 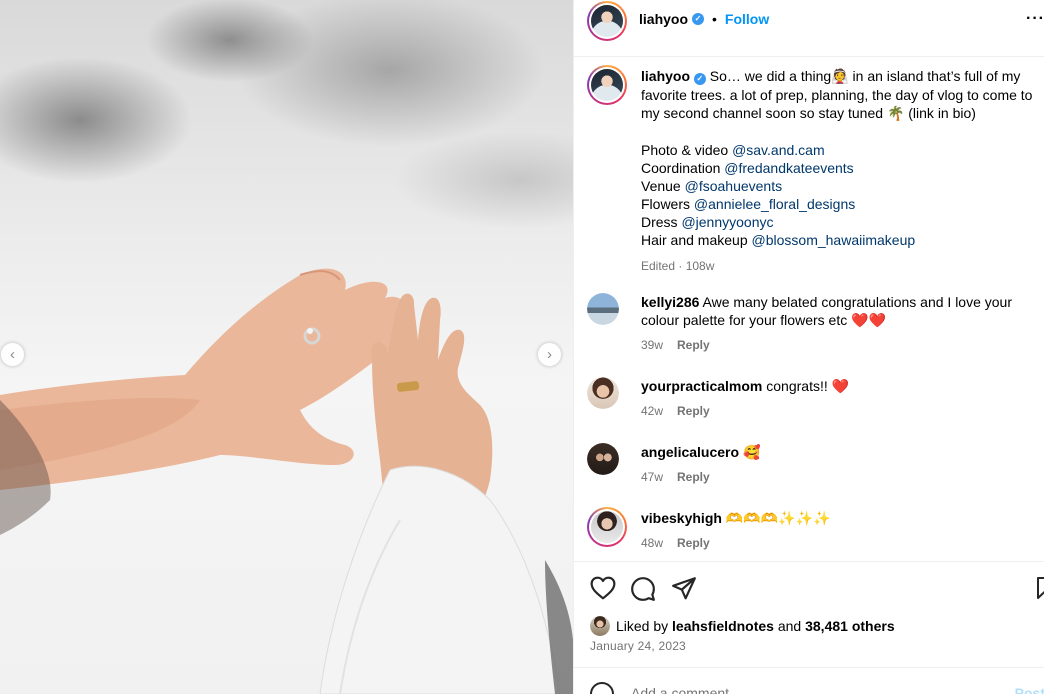 I want to click on next-photo-button: ›, so click(x=549, y=354).